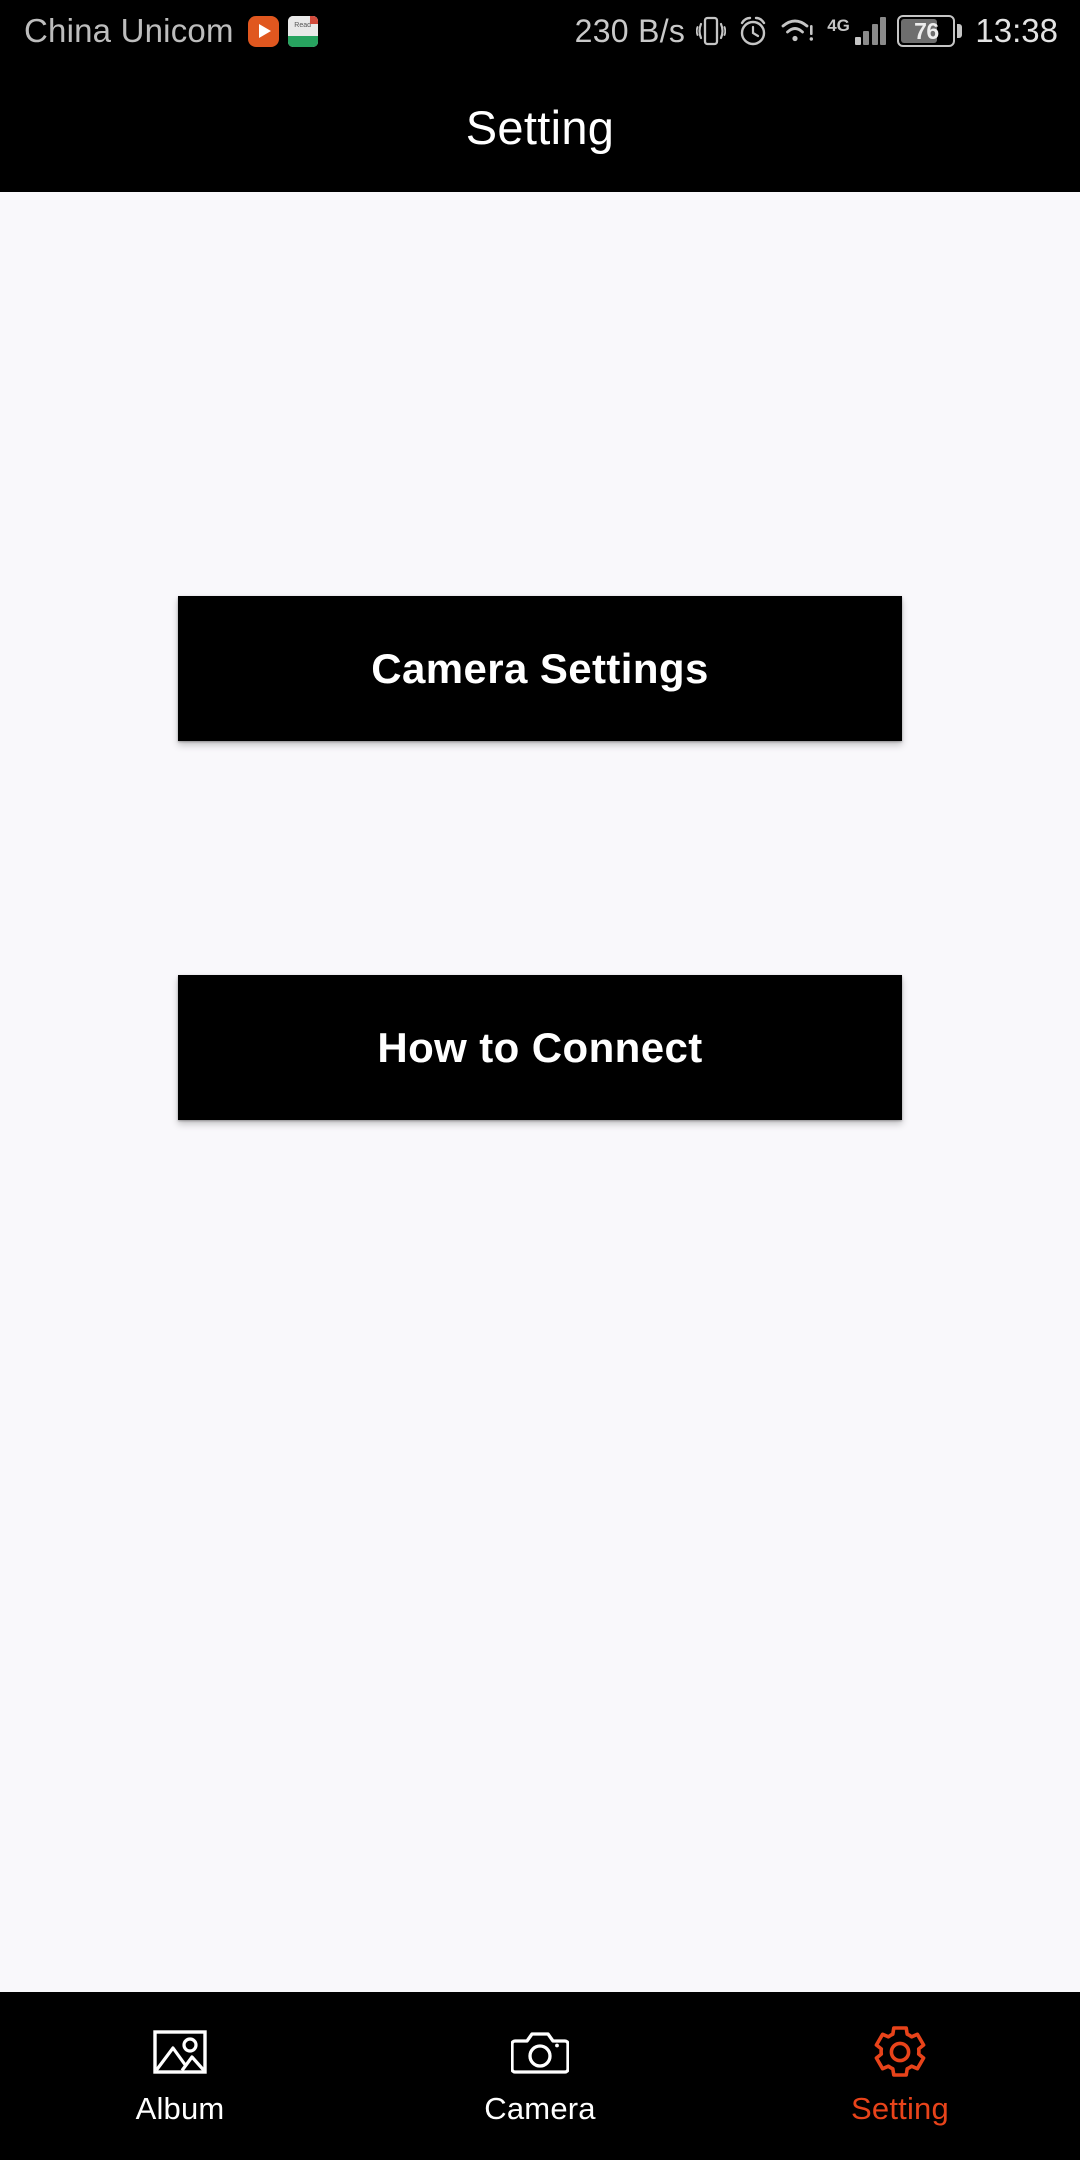  Describe the element at coordinates (313, 19) in the screenshot. I see `note-icon-corner` at that location.